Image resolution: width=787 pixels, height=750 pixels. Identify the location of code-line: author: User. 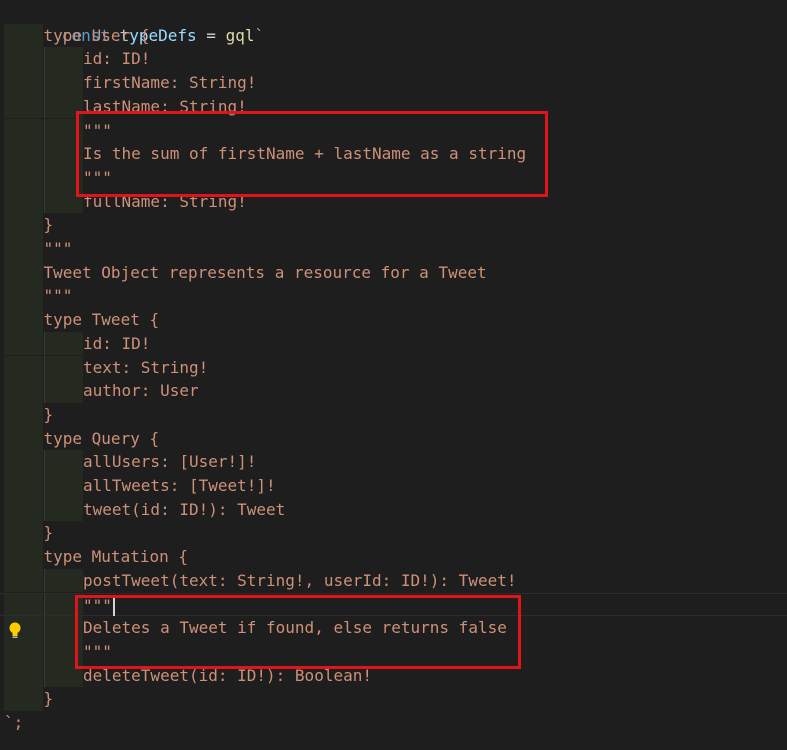
(393, 391).